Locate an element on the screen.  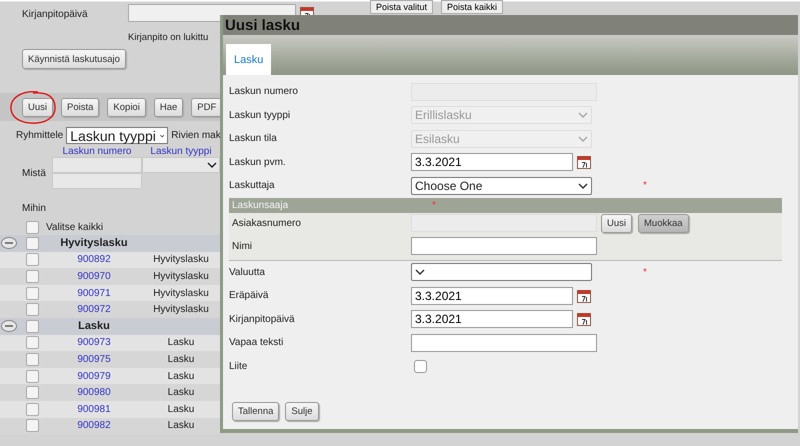
group-label: Ryhmittele is located at coordinates (40, 135).